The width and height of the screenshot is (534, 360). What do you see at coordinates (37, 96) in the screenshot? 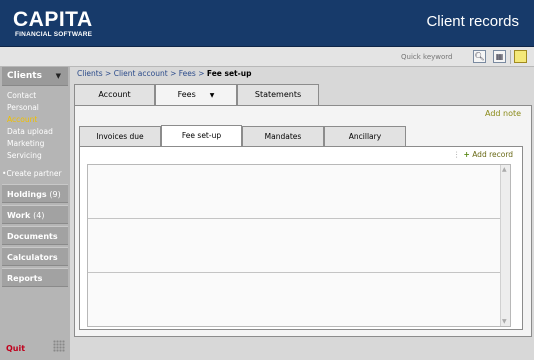
I see `sidebar-item-contact: Contact` at bounding box center [37, 96].